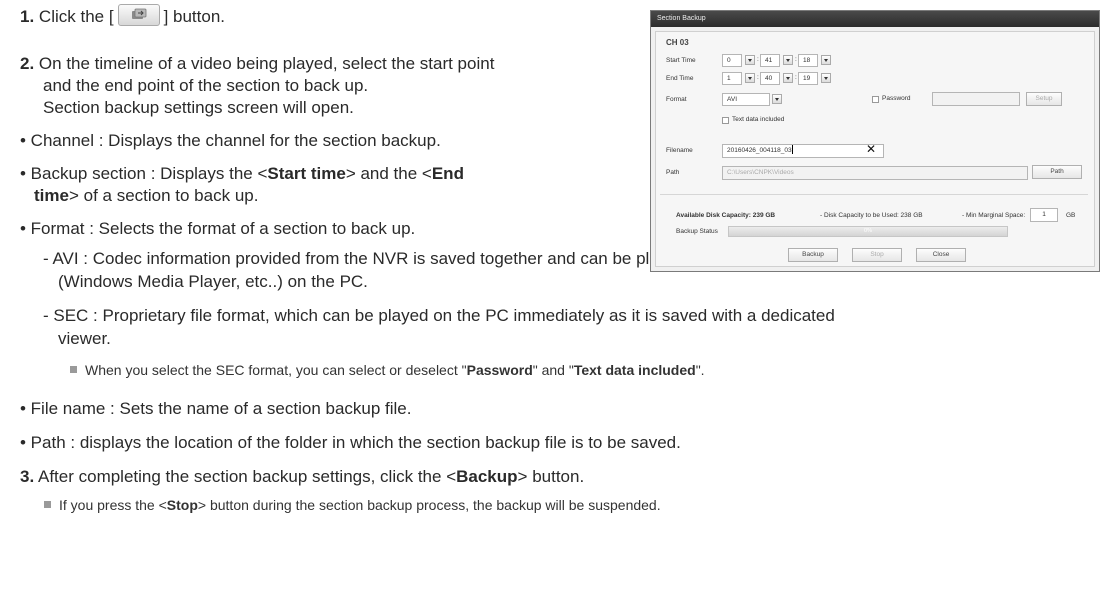 This screenshot has height=611, width=1107. What do you see at coordinates (680, 78) in the screenshot?
I see `end-time-label: End Time` at bounding box center [680, 78].